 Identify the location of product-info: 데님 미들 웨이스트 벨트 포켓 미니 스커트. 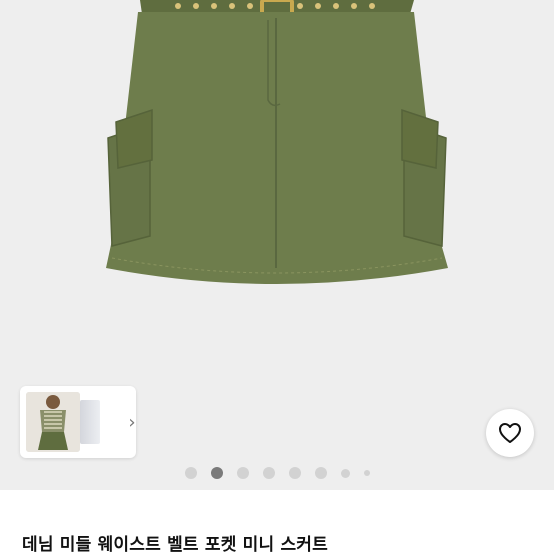
(277, 522).